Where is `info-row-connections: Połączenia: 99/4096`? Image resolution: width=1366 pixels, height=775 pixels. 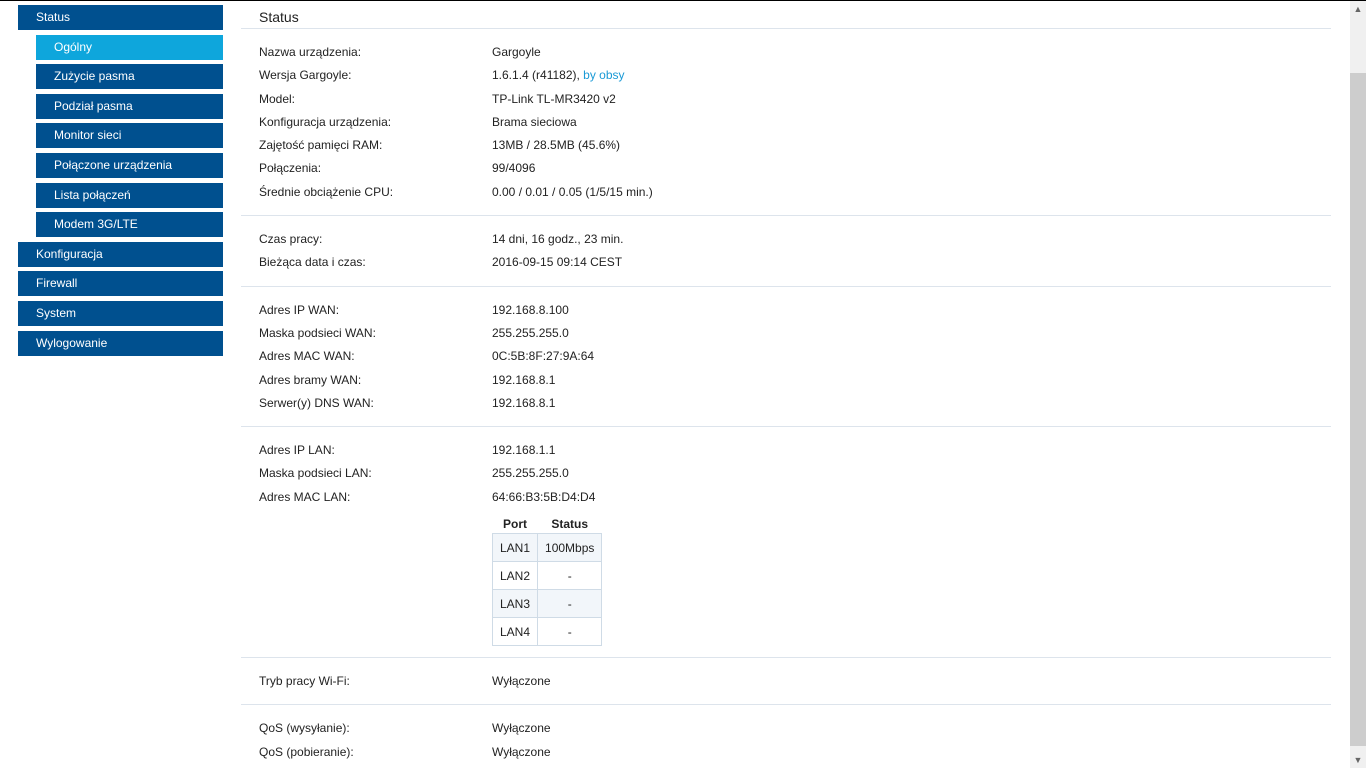
info-row-connections: Połączenia: 99/4096 is located at coordinates (786, 168).